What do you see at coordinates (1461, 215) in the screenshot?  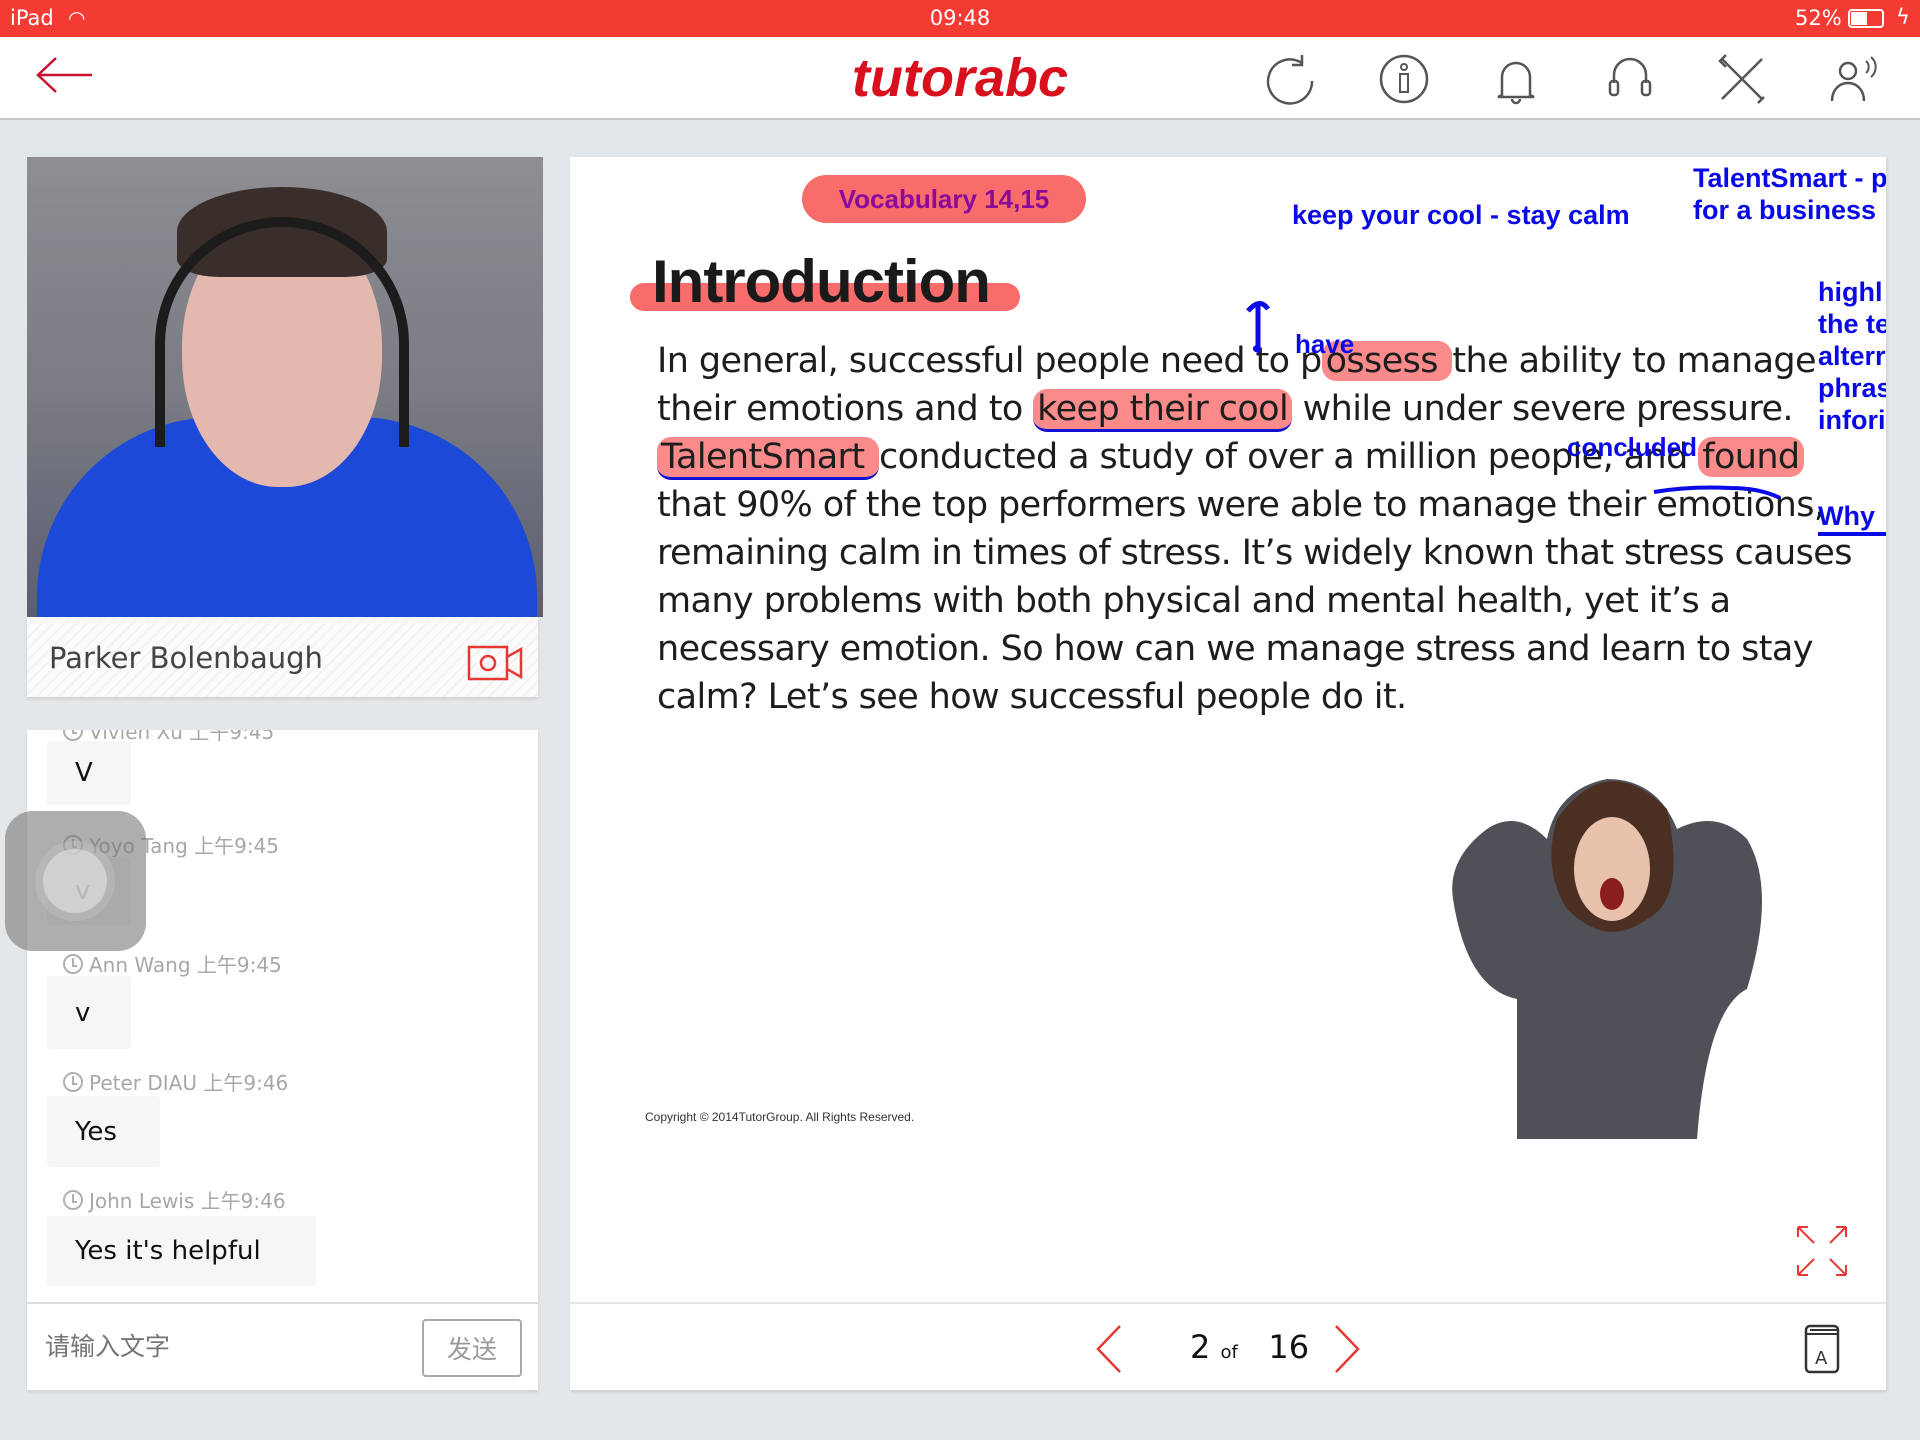 I see `annotation-keep-cool: keep your cool - stay calm` at bounding box center [1461, 215].